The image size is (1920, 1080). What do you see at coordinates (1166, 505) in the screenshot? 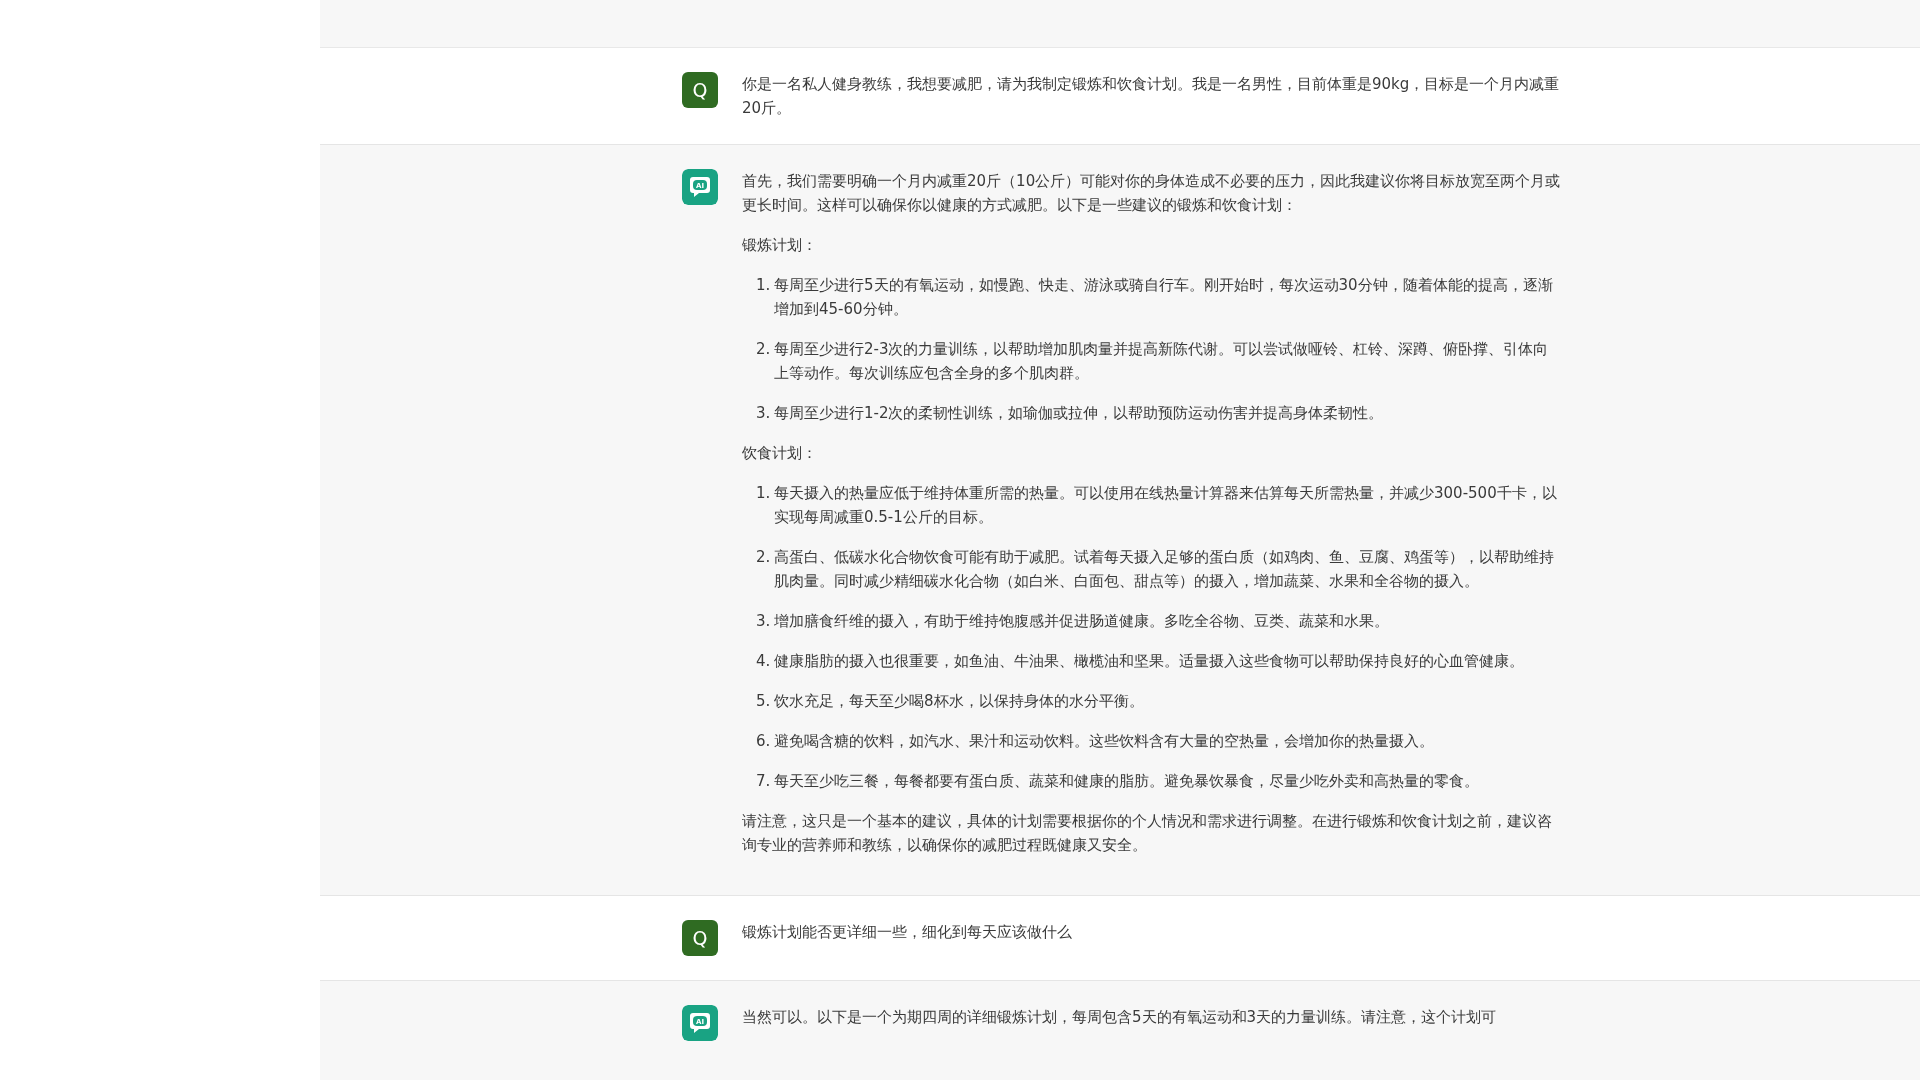
I see `list-item-text: 每天摄入的热量应低于维持体重所需的热量。可以使用在线热量计算器来估算每天所需热量，并减少300-500千卡，以实现每周减重0.5-1公斤的目标。` at bounding box center [1166, 505].